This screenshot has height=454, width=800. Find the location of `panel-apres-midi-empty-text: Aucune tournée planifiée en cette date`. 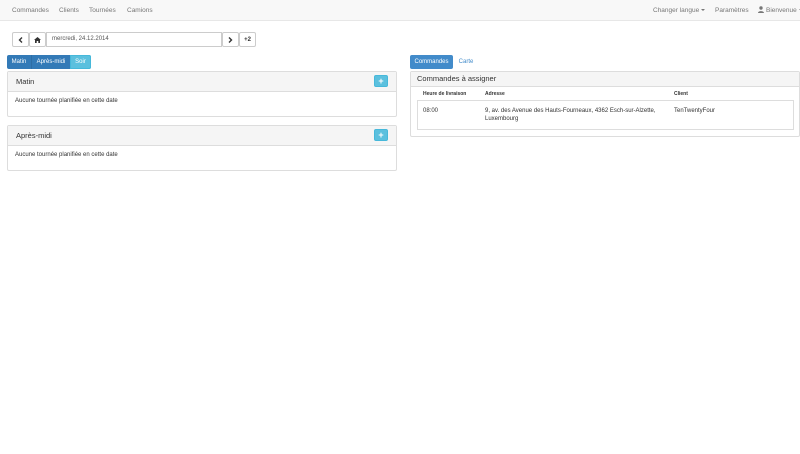

panel-apres-midi-empty-text: Aucune tournée planifiée en cette date is located at coordinates (66, 155).